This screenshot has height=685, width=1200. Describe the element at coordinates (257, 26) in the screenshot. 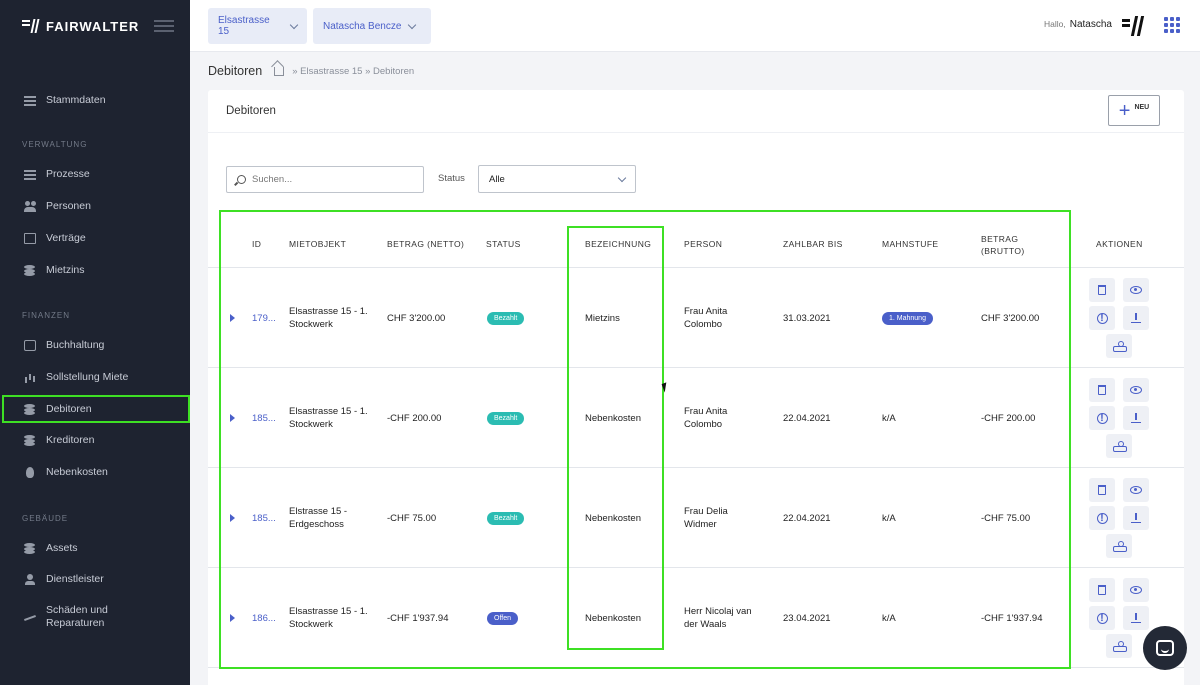

I see `property-selector: Elsastrasse 15` at that location.